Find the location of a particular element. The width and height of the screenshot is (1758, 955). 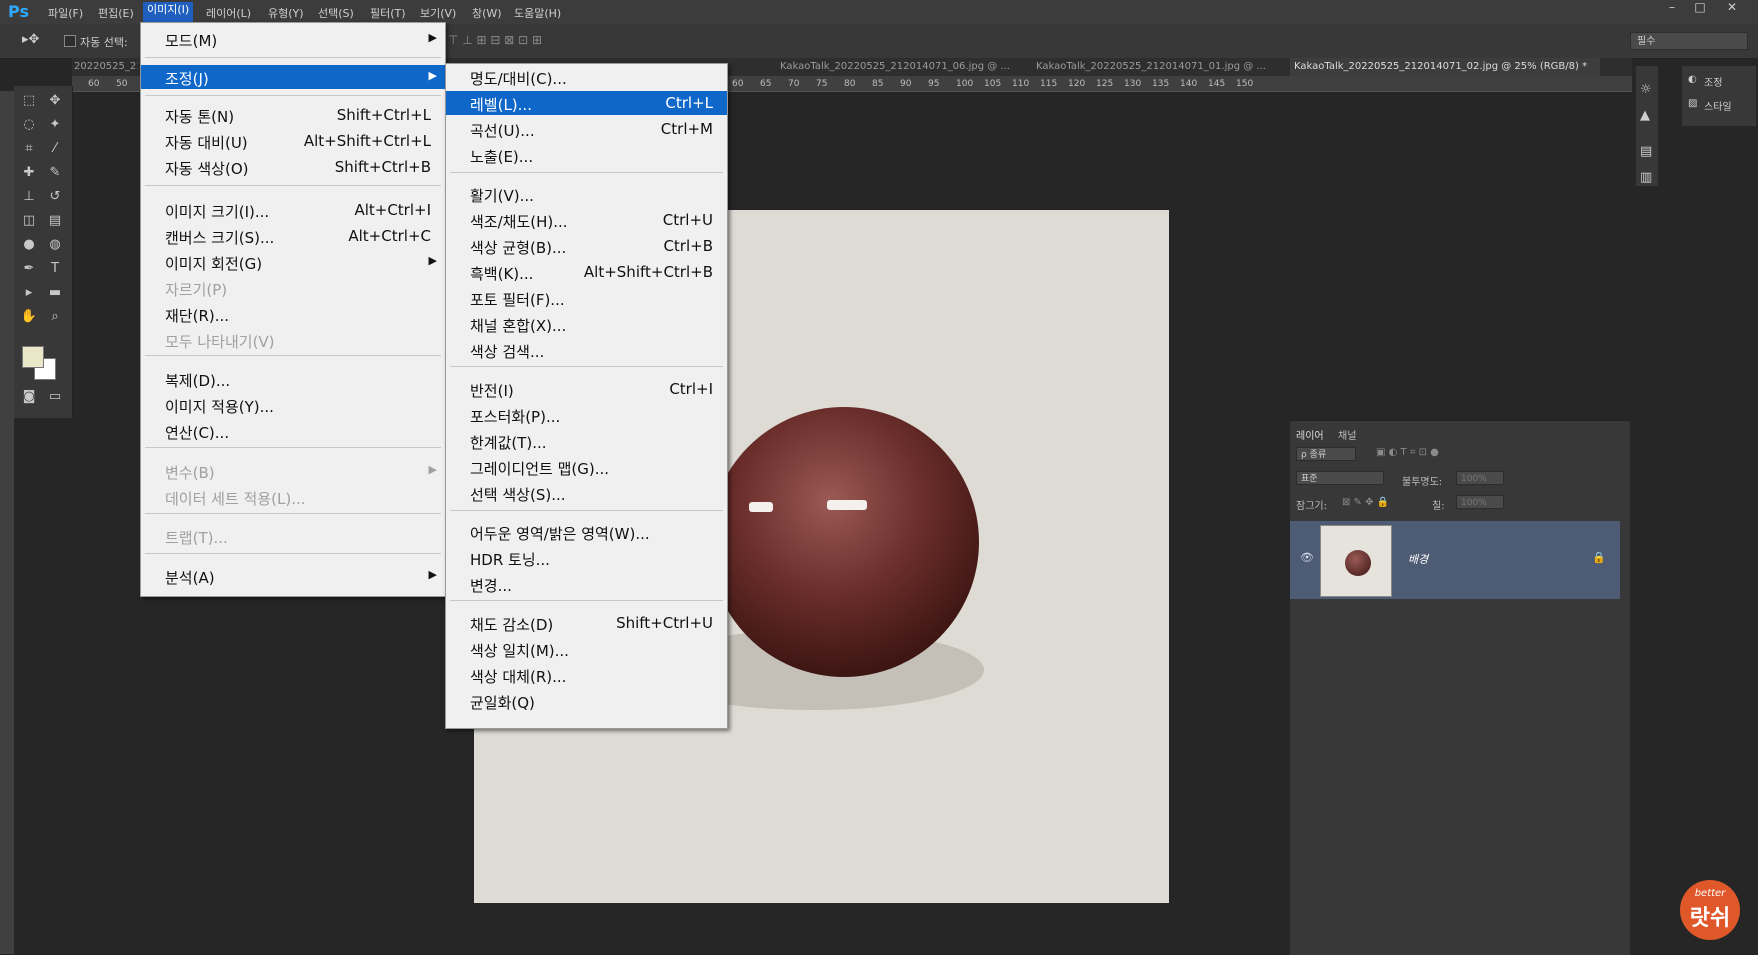

eraser-icon: ◫ is located at coordinates (29, 221).